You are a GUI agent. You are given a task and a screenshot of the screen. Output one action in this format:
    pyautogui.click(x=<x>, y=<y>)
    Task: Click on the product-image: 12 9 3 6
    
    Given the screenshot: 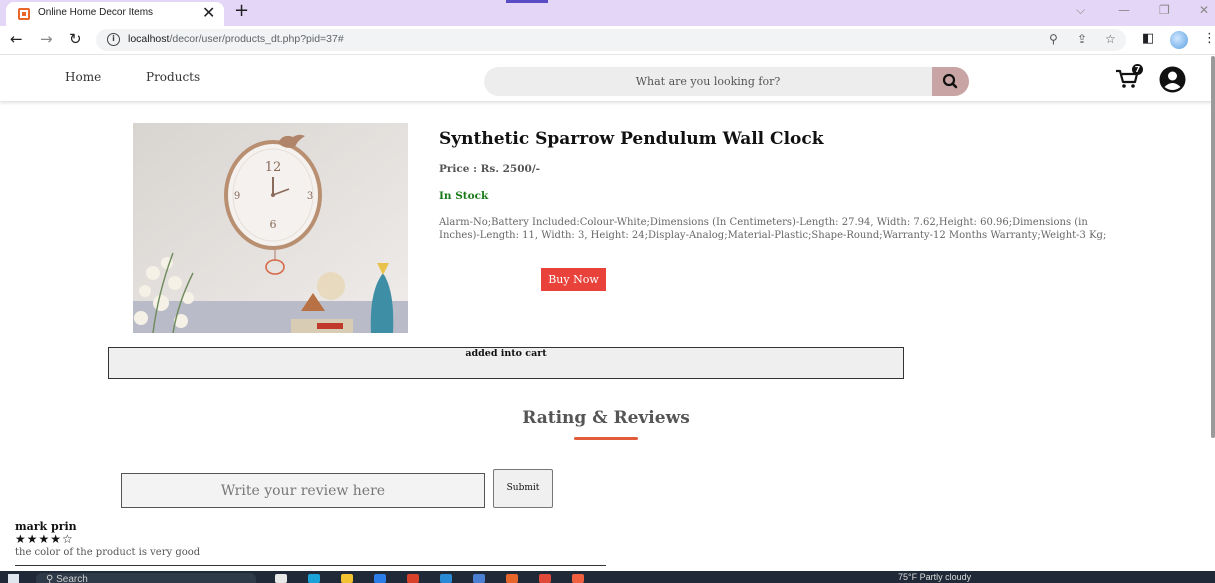 What is the action you would take?
    pyautogui.click(x=270, y=228)
    